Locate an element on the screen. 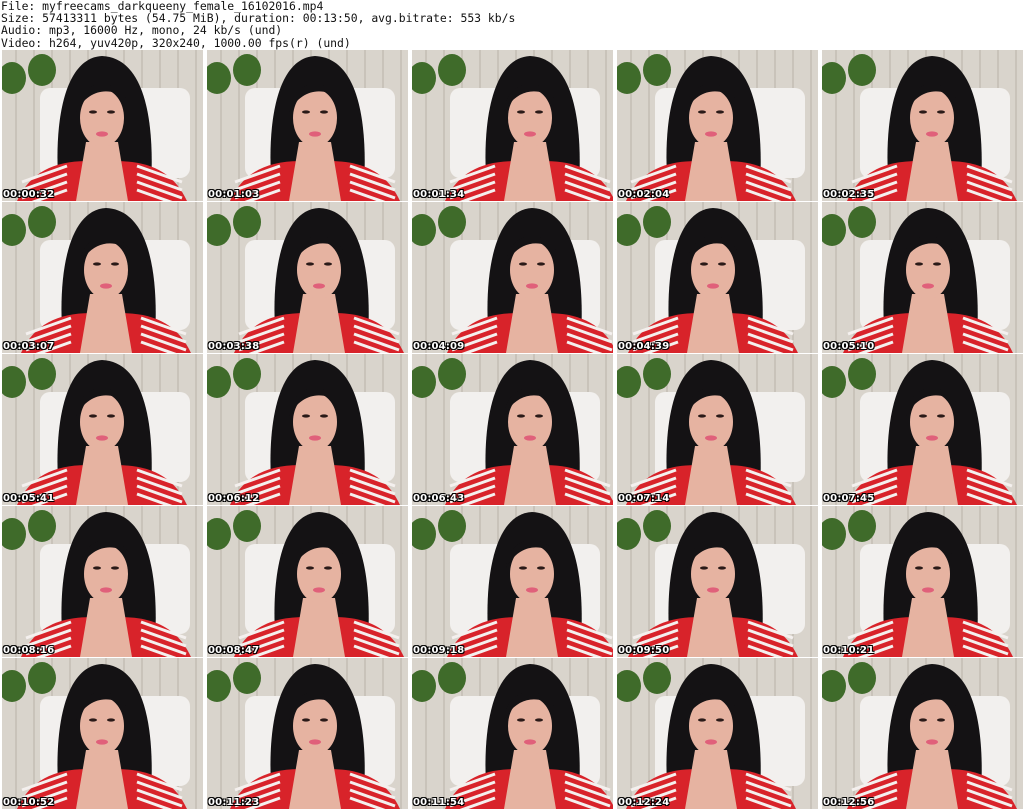  thumbnail-timestamp: 00:09:50 is located at coordinates (644, 650).